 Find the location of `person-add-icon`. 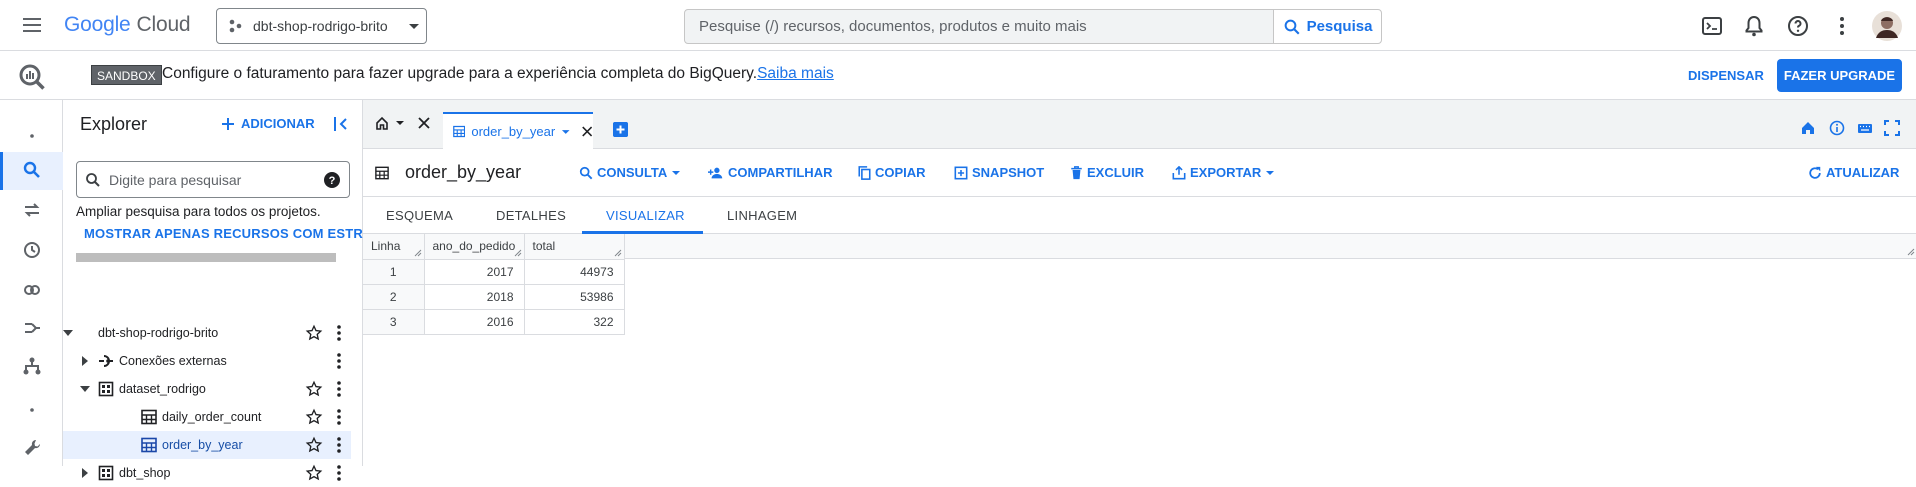

person-add-icon is located at coordinates (715, 172).